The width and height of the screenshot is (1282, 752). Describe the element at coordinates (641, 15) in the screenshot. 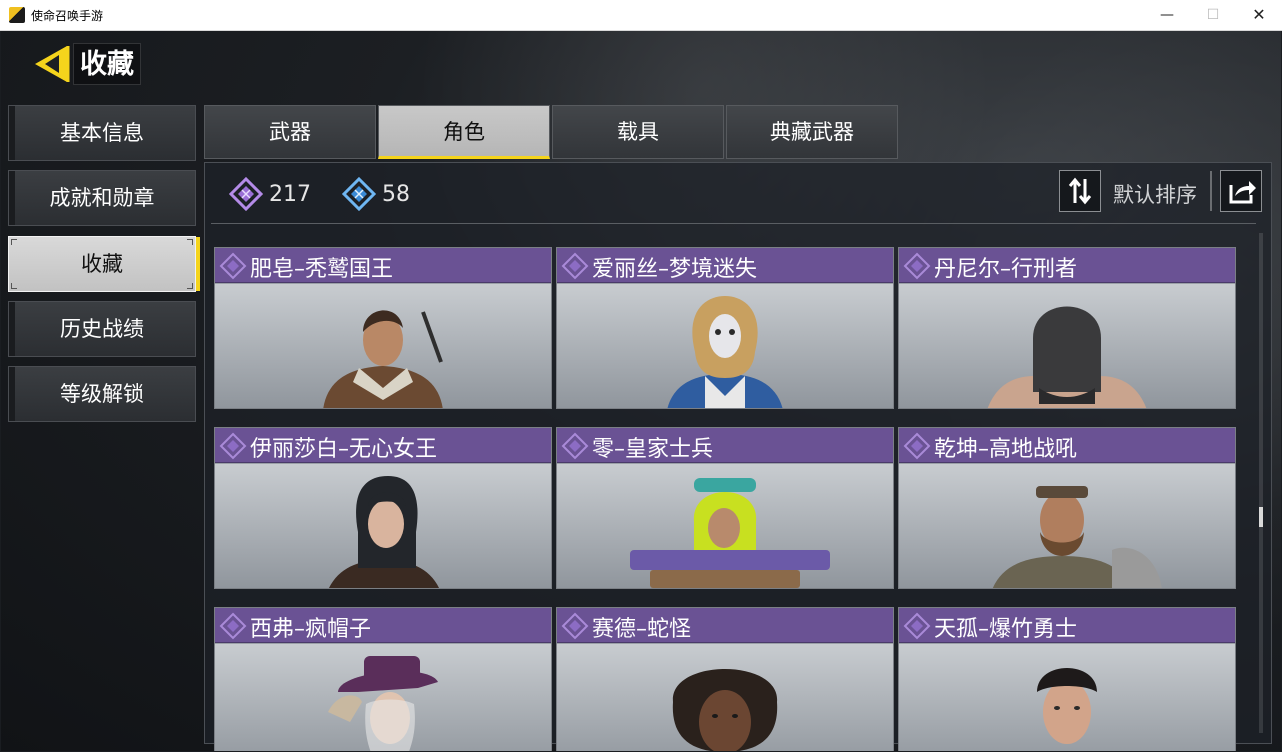

I see `window-titlebar: 使命召唤手游 — ☐ ✕` at that location.